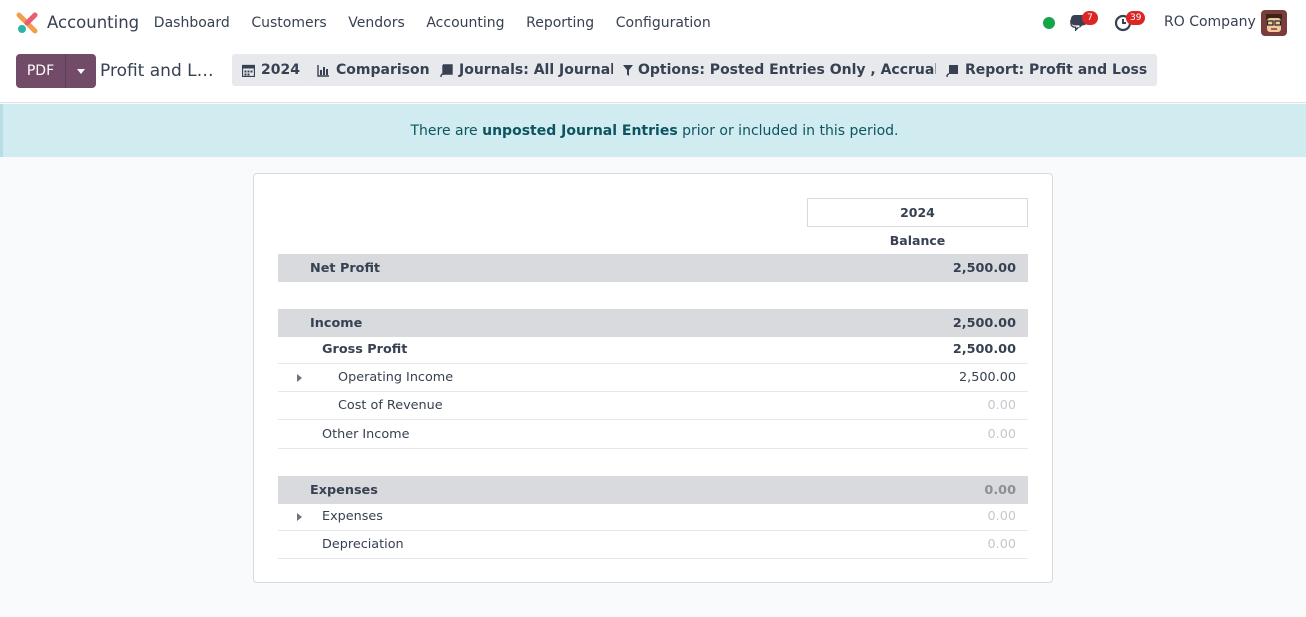 Image resolution: width=1306 pixels, height=617 pixels. What do you see at coordinates (376, 23) in the screenshot?
I see `menu-item-vendors: Vendors` at bounding box center [376, 23].